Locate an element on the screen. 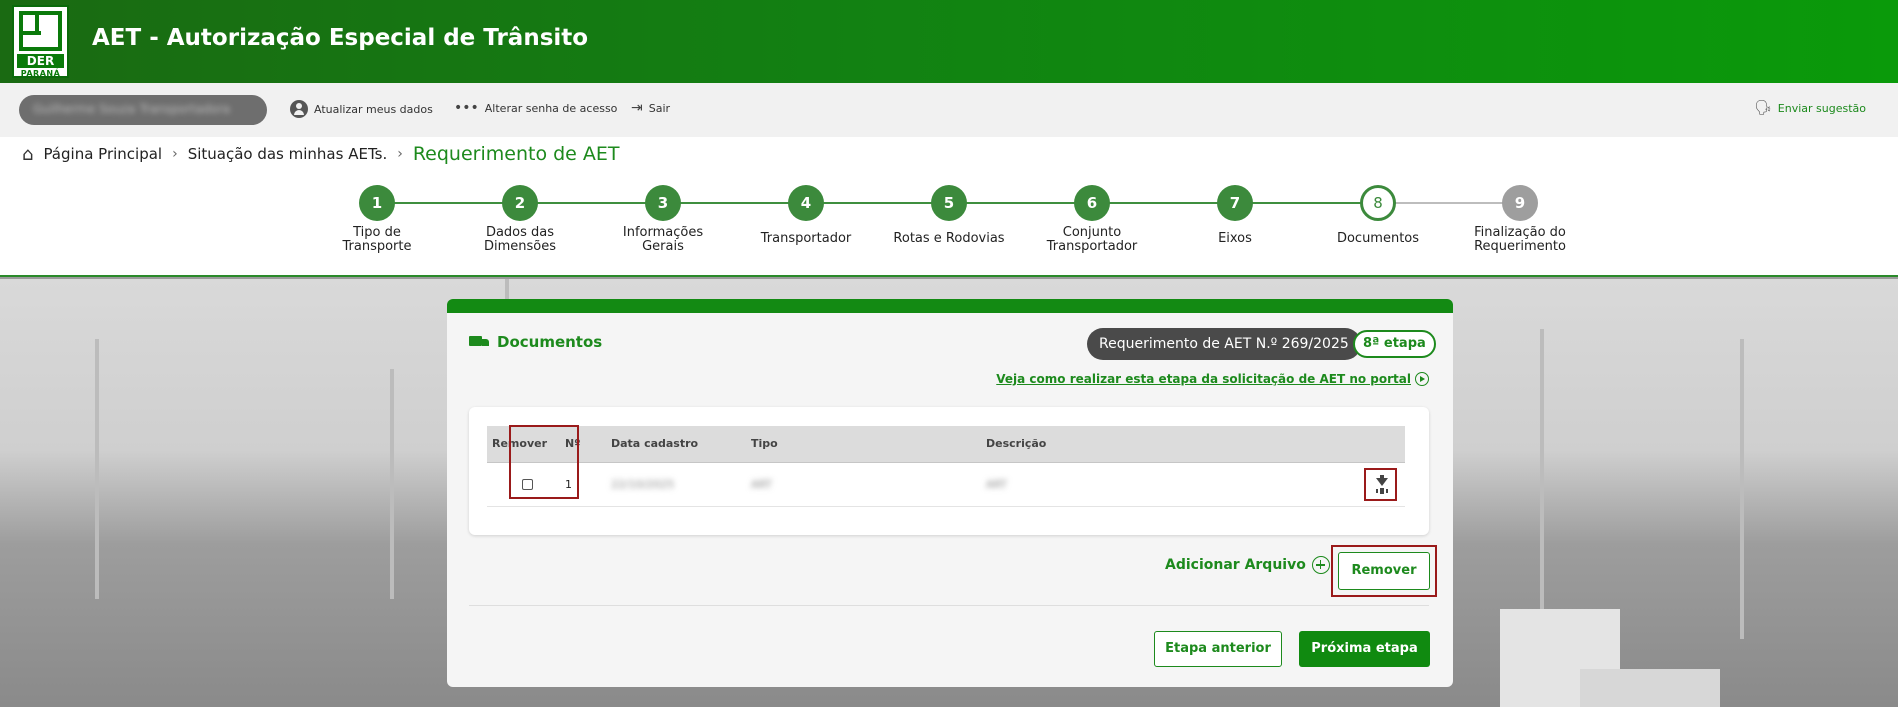  step-1: 1 Tipo de Transporte is located at coordinates (377, 219).